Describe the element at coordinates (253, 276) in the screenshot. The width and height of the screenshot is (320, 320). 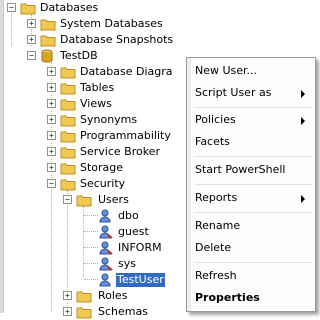
I see `menu-item-refresh: Refresh` at that location.